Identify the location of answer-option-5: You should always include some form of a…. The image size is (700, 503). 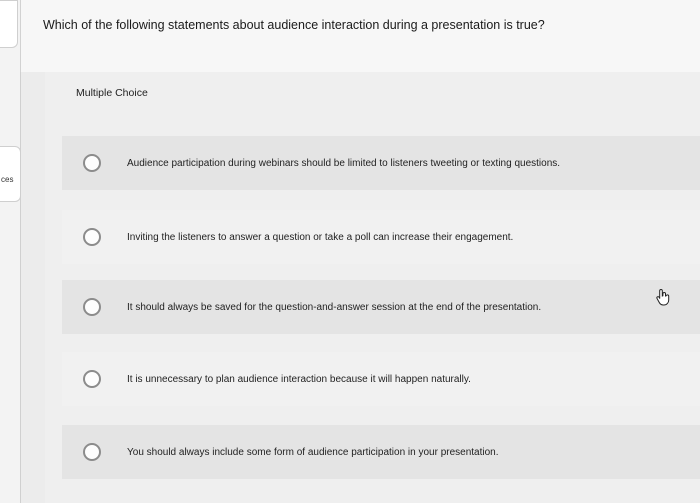
(381, 452).